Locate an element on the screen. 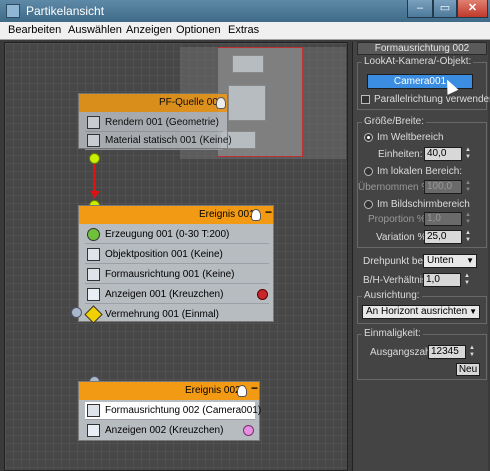  operator-label: Anzeigen 001 (Kreuzchen) is located at coordinates (164, 294).